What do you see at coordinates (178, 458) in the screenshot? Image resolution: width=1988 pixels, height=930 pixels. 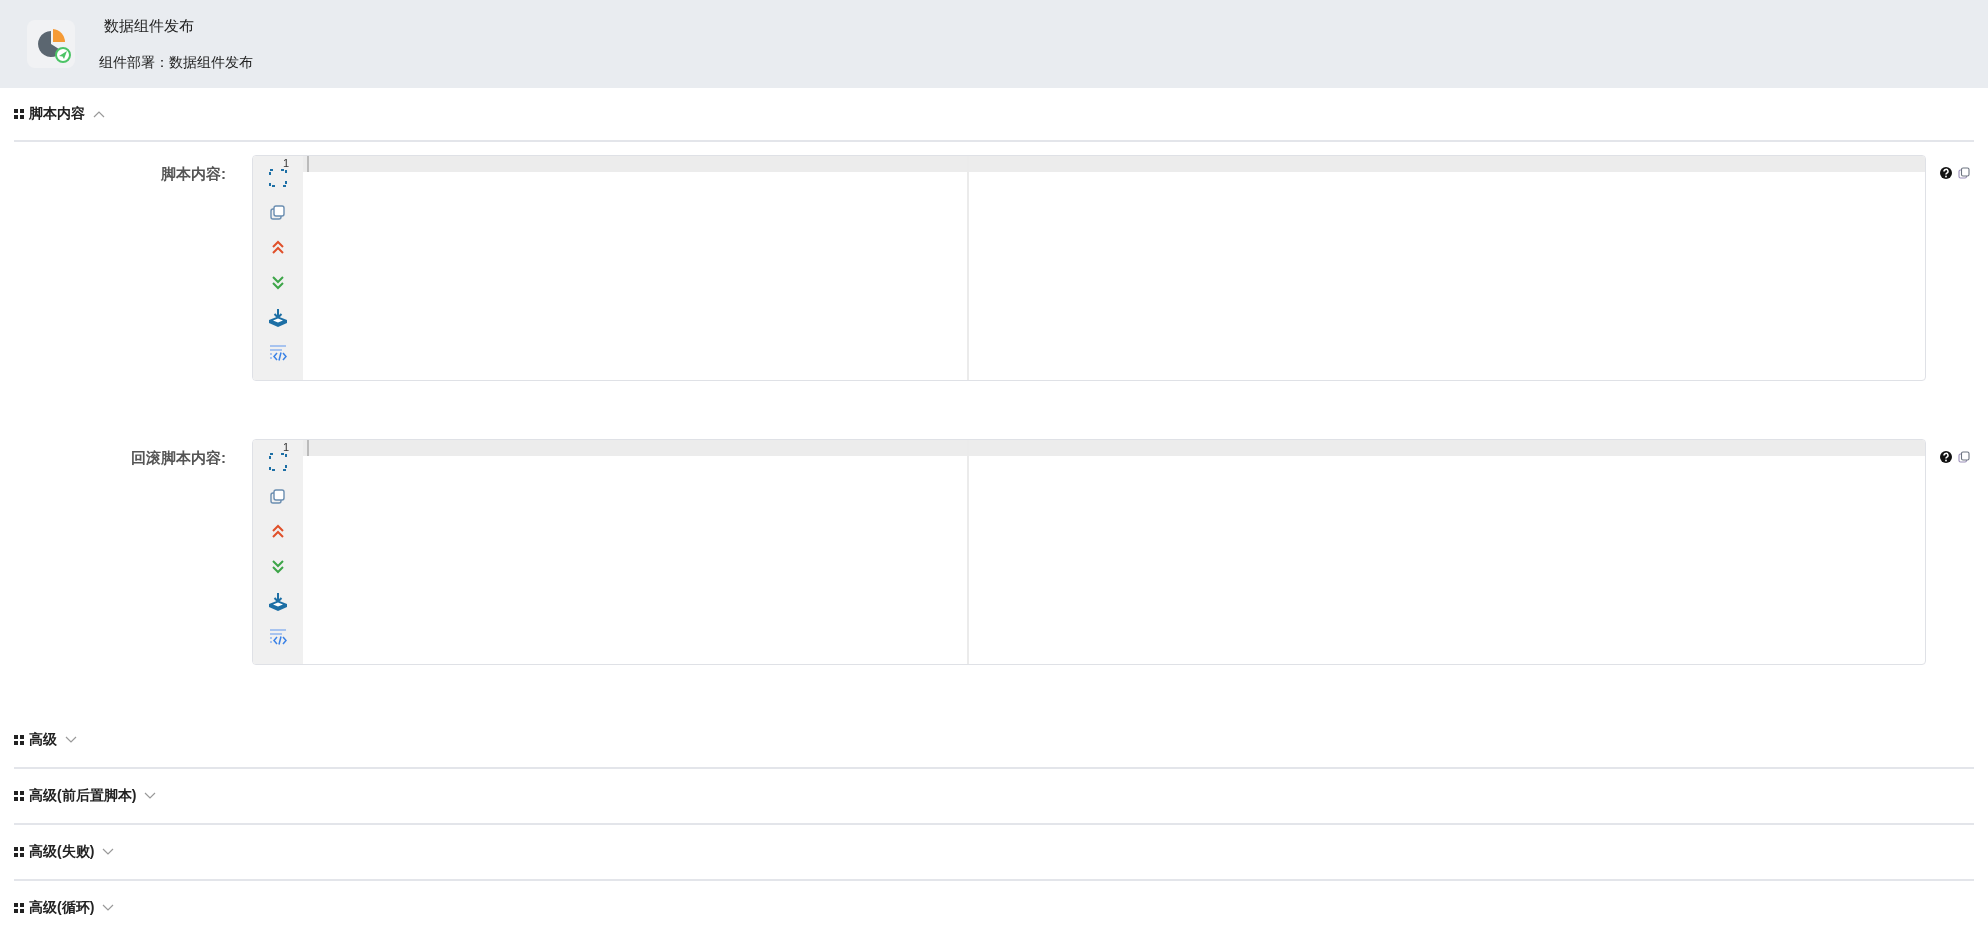 I see `field-label: 回滚脚本内容:` at bounding box center [178, 458].